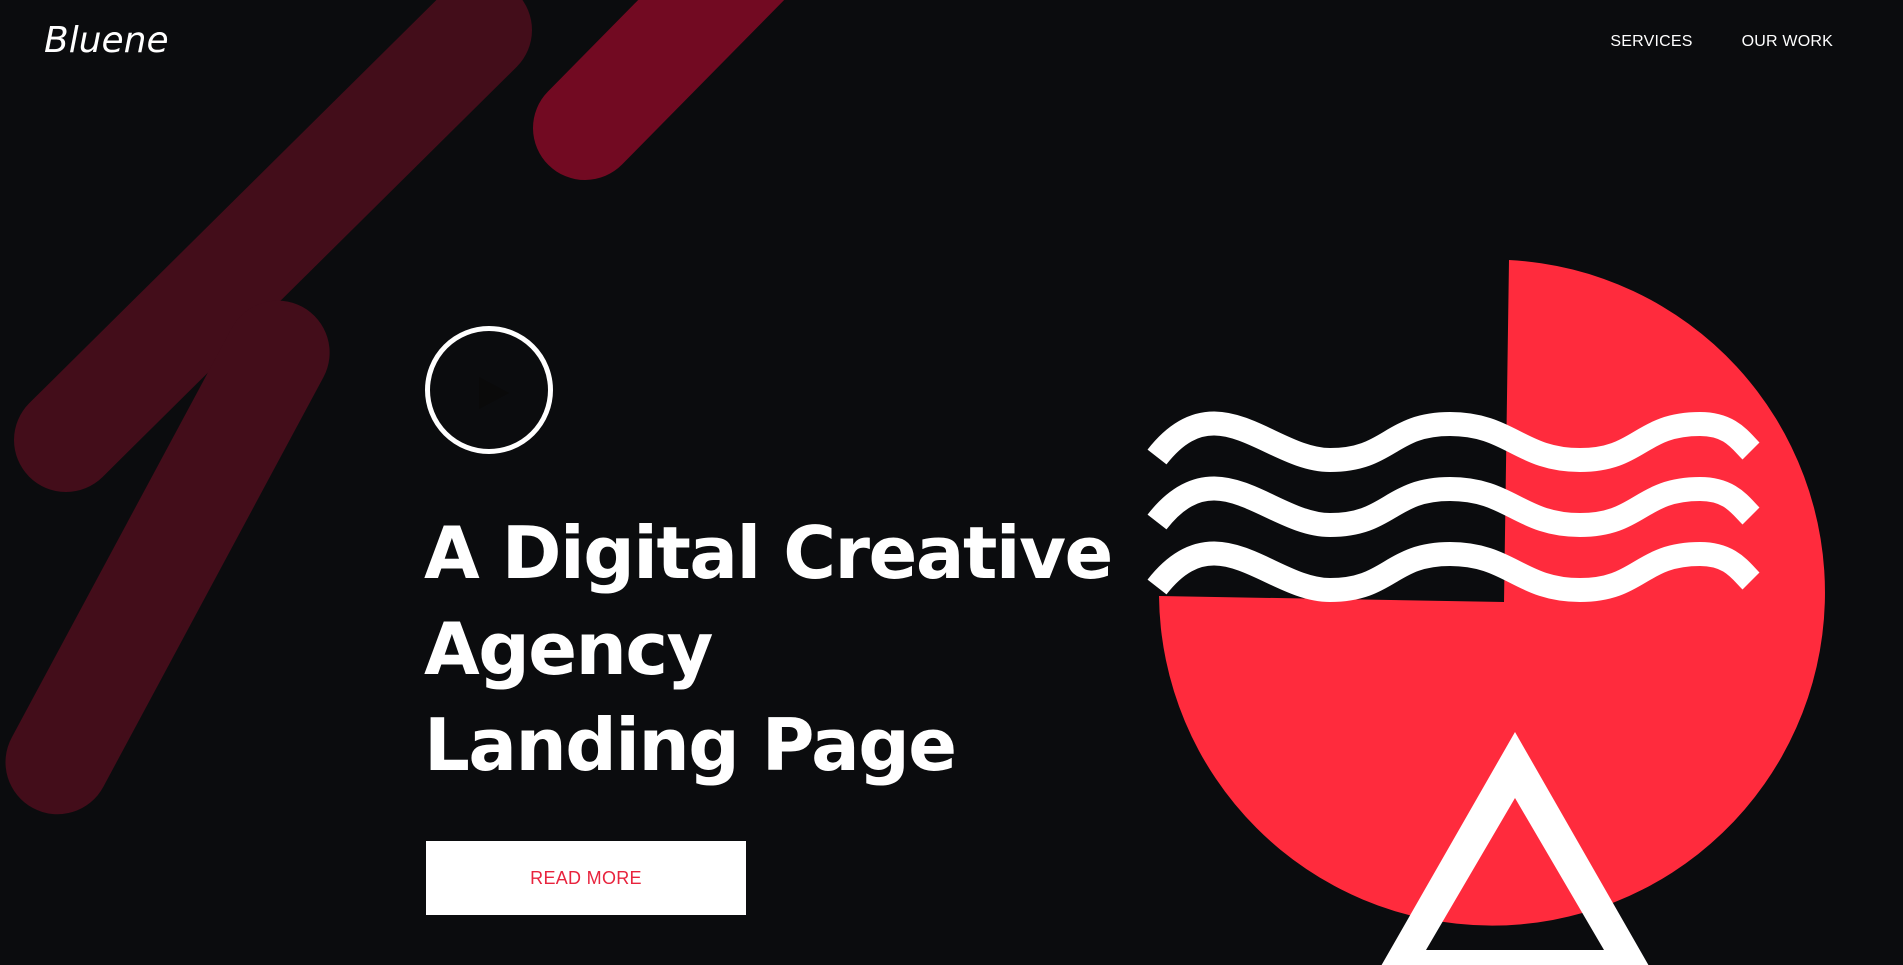 The width and height of the screenshot is (1903, 965). Describe the element at coordinates (106, 40) in the screenshot. I see `brand-logo: Bluene` at that location.